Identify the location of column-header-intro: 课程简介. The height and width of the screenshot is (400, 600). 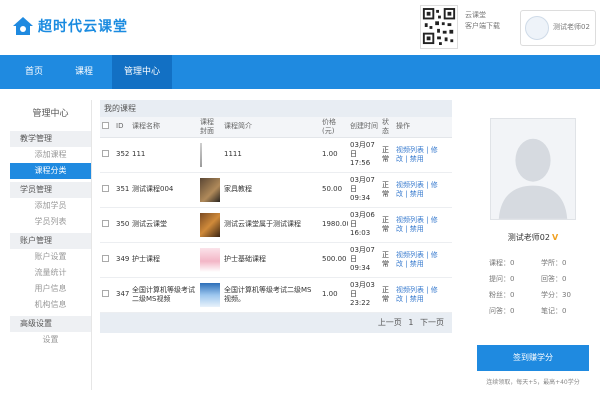
(271, 127).